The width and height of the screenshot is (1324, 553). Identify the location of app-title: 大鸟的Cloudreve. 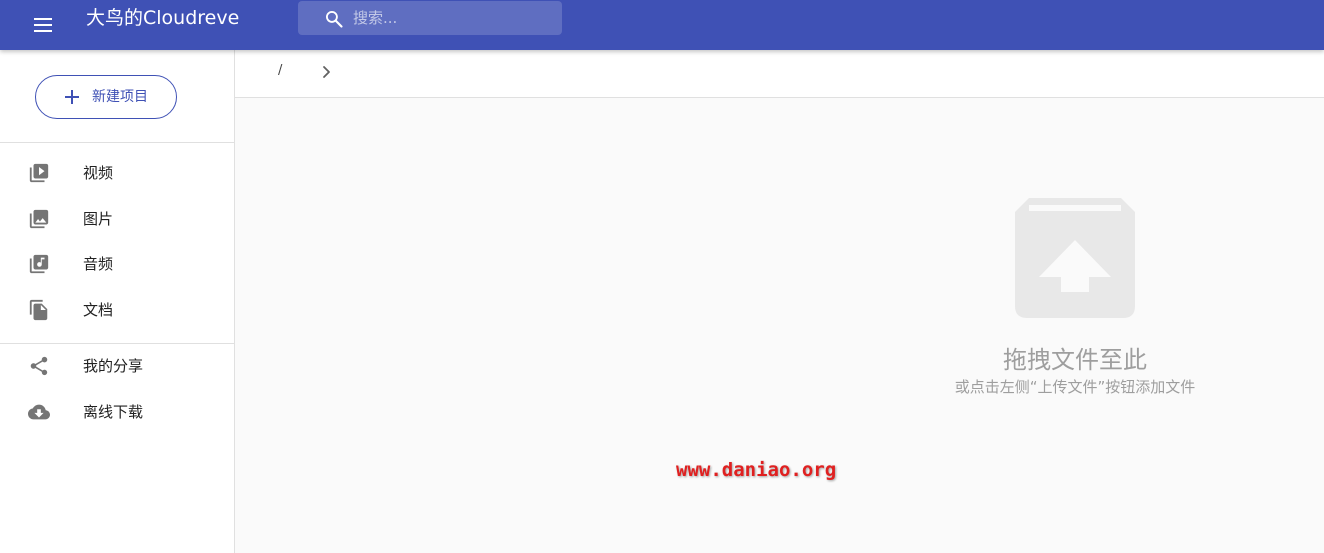
(162, 18).